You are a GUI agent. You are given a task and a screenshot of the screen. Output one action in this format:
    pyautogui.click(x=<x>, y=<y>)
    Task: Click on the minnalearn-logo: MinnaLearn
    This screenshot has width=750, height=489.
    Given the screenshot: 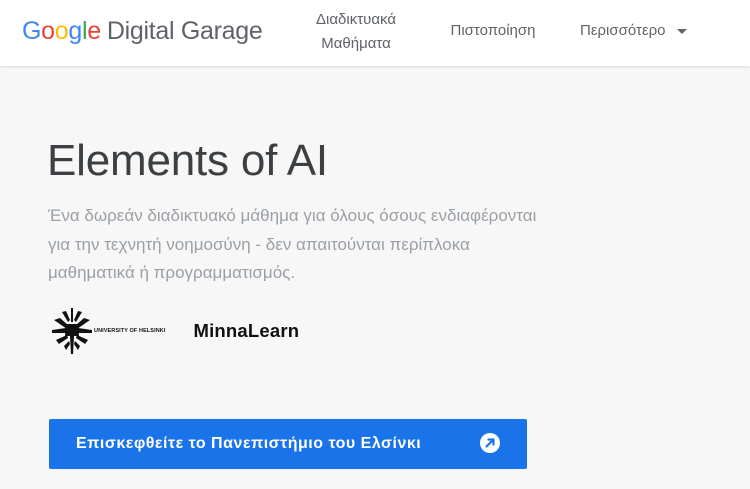 What is the action you would take?
    pyautogui.click(x=246, y=330)
    